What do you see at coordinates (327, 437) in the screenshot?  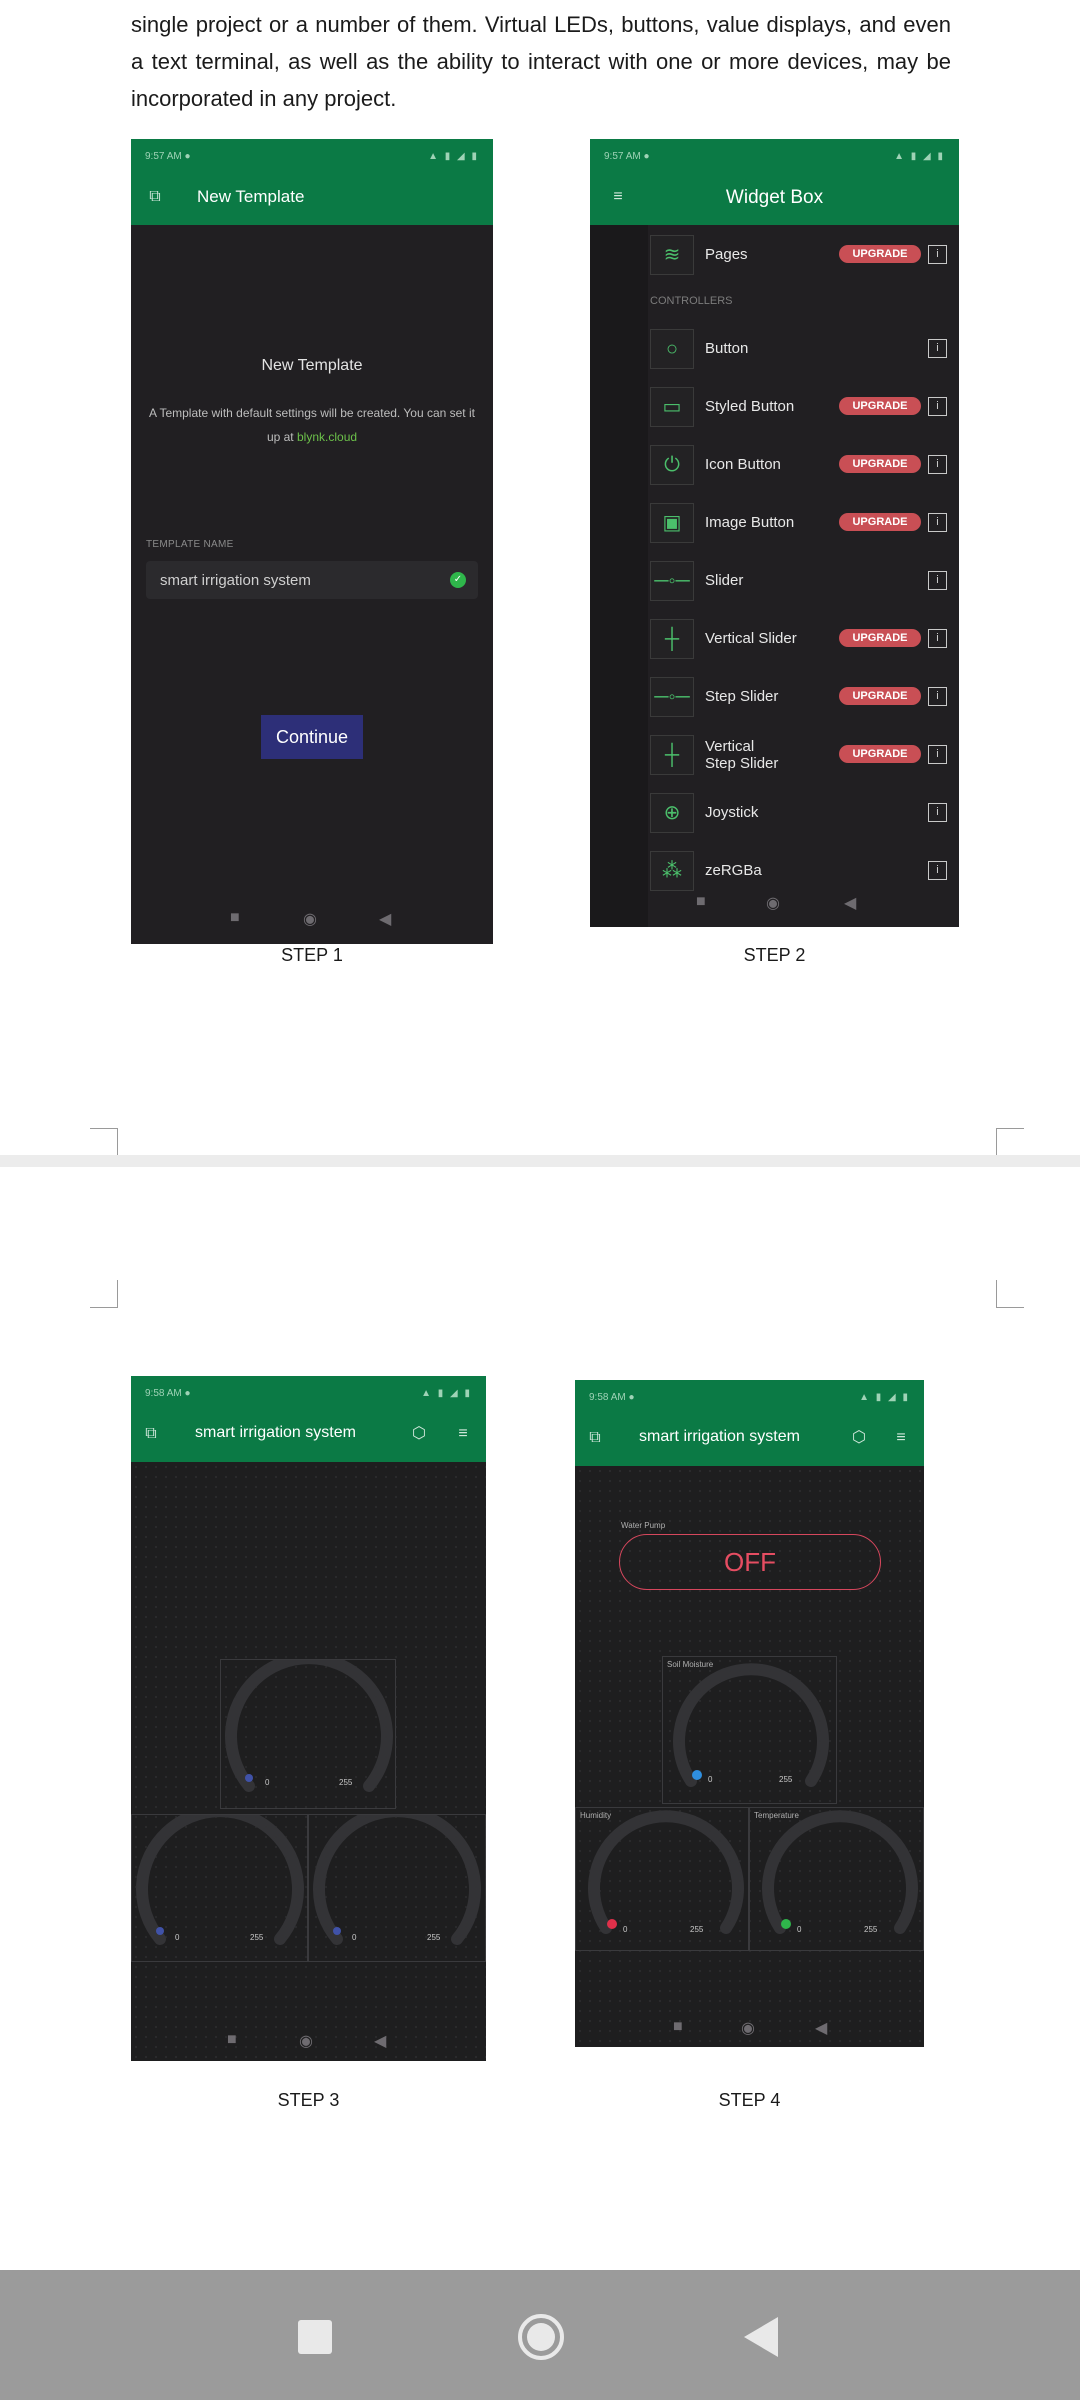 I see `blynk-cloud-link: blynk.cloud` at bounding box center [327, 437].